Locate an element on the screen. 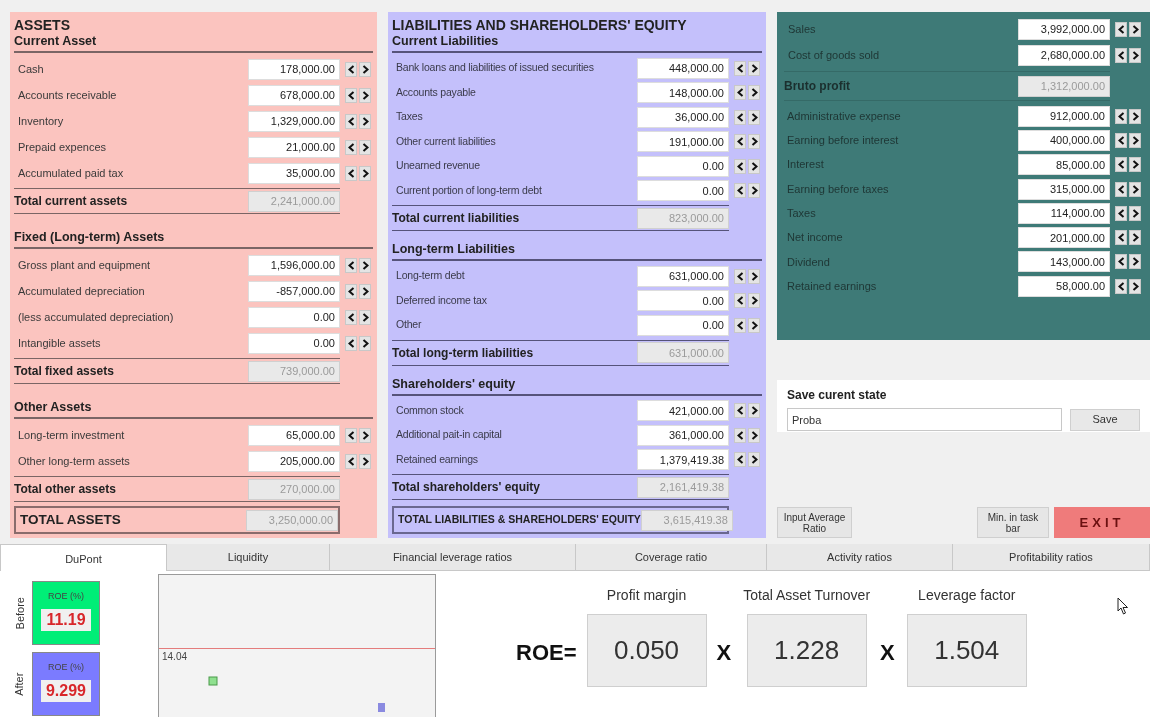  input-average-button: Input Average Ratio is located at coordinates (814, 522).